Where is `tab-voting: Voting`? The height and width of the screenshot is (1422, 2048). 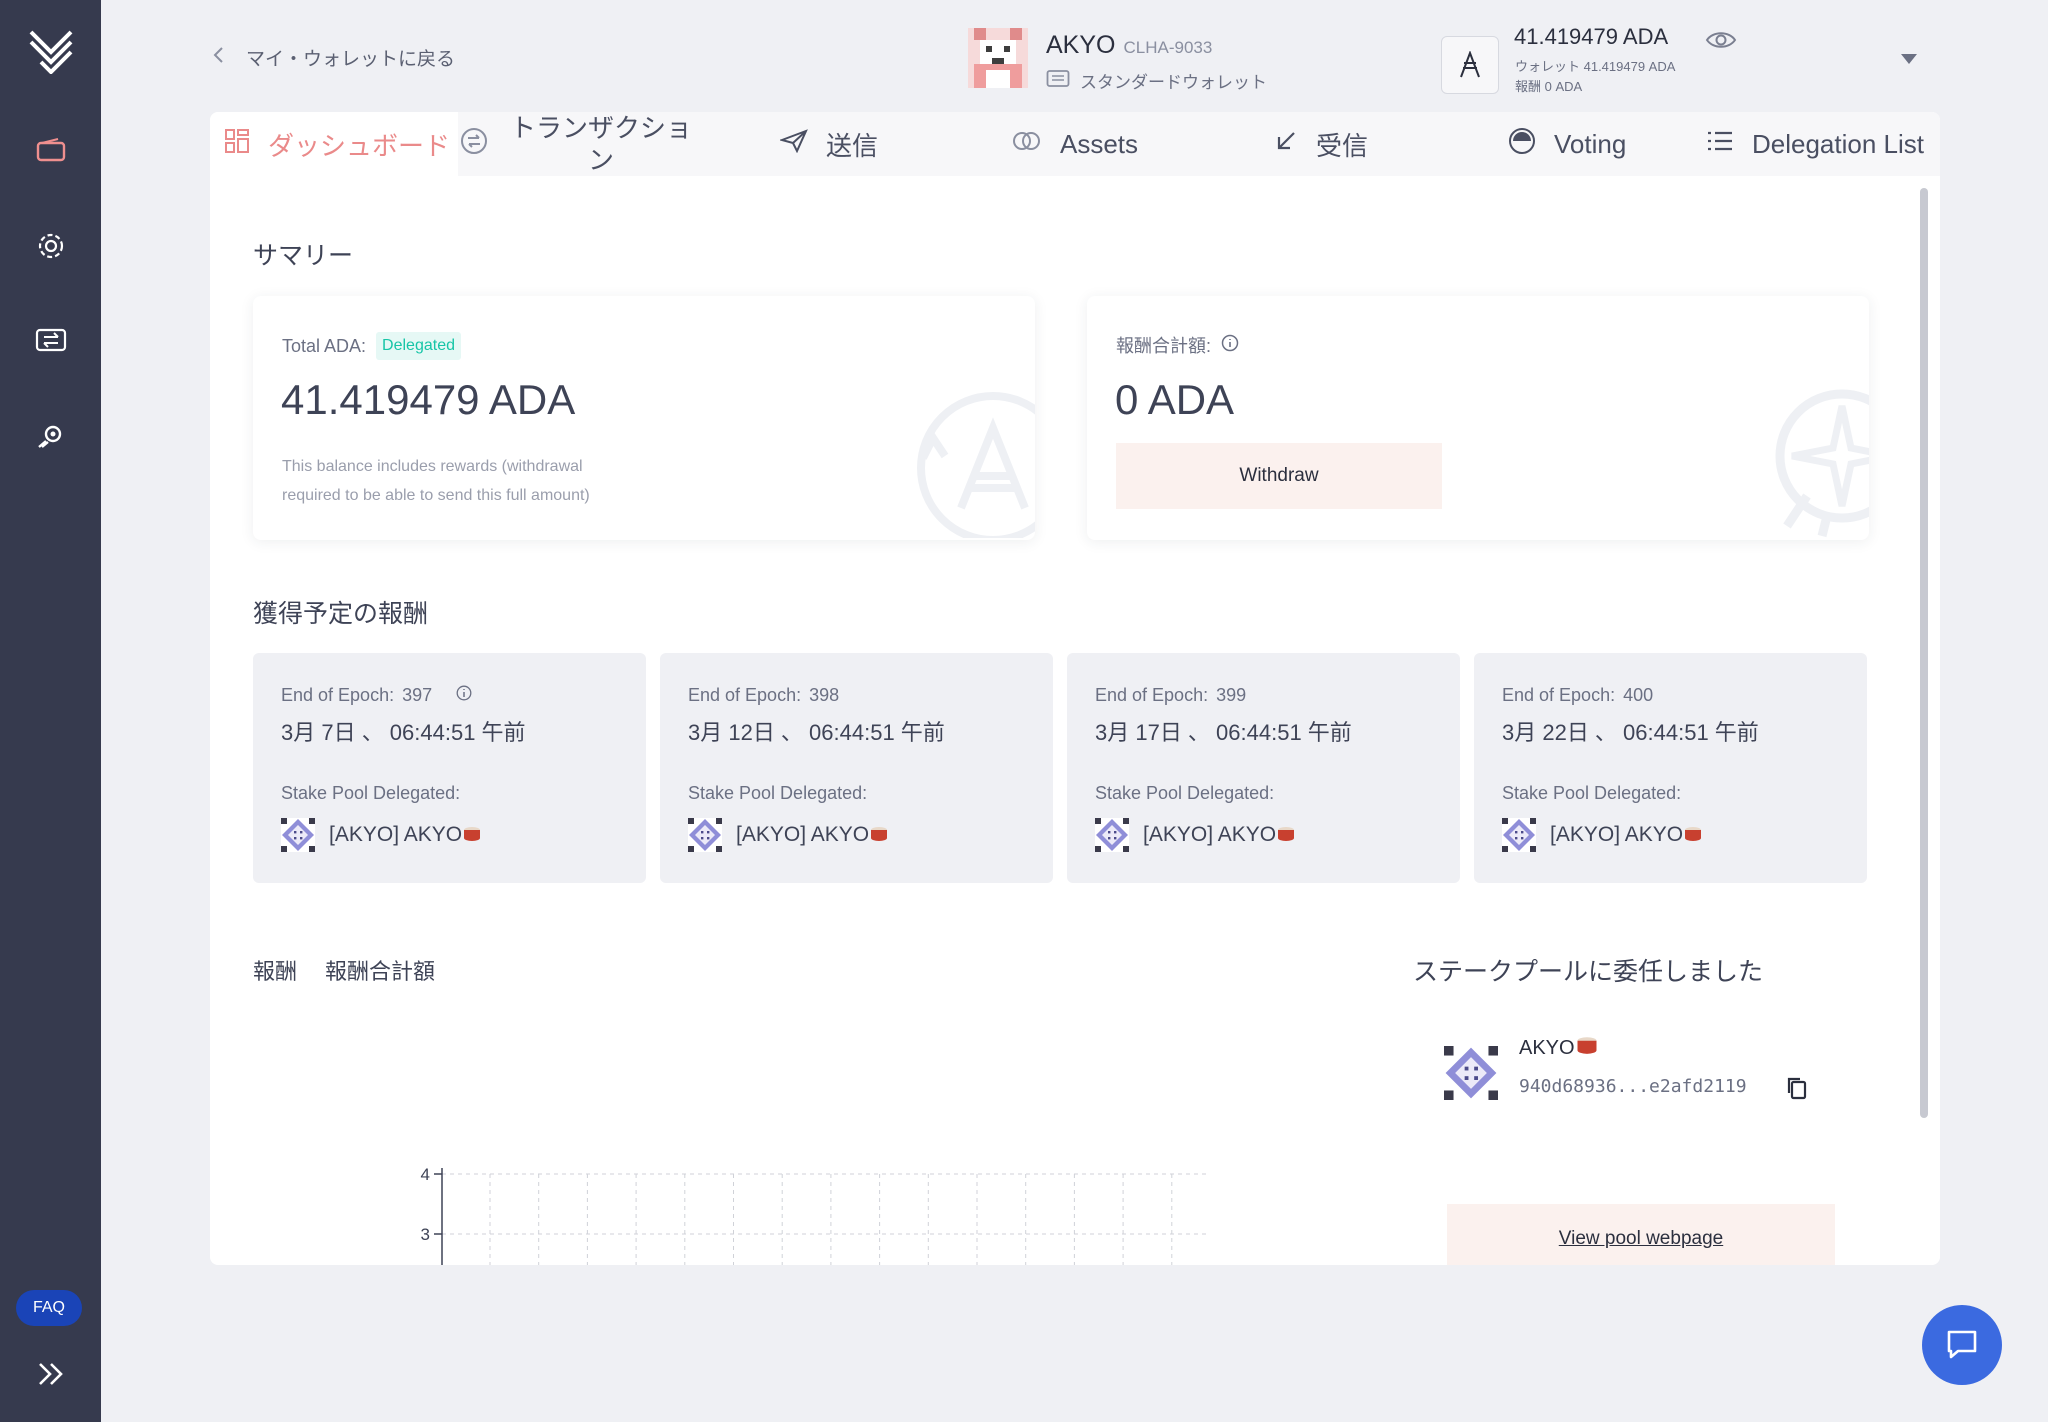 tab-voting: Voting is located at coordinates (1567, 144).